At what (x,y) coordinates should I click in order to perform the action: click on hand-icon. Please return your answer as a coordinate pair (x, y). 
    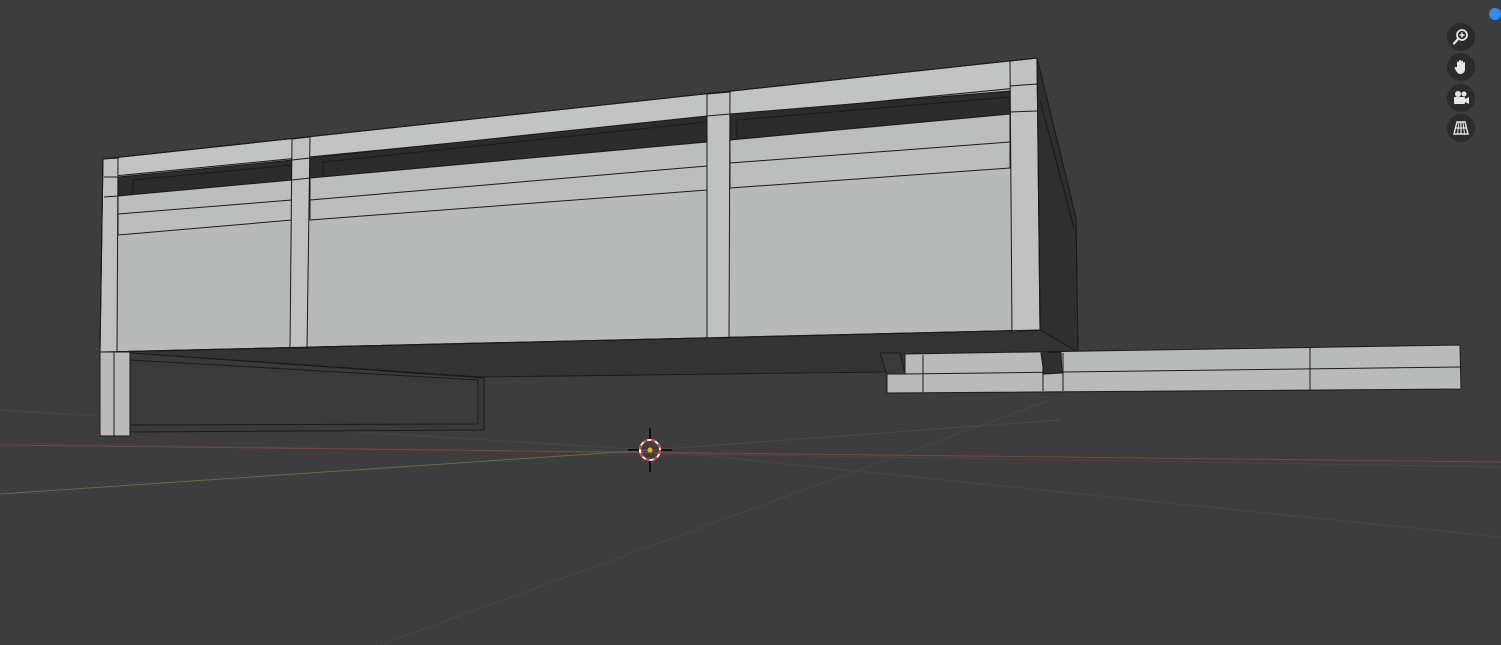
    Looking at the image, I should click on (1459, 67).